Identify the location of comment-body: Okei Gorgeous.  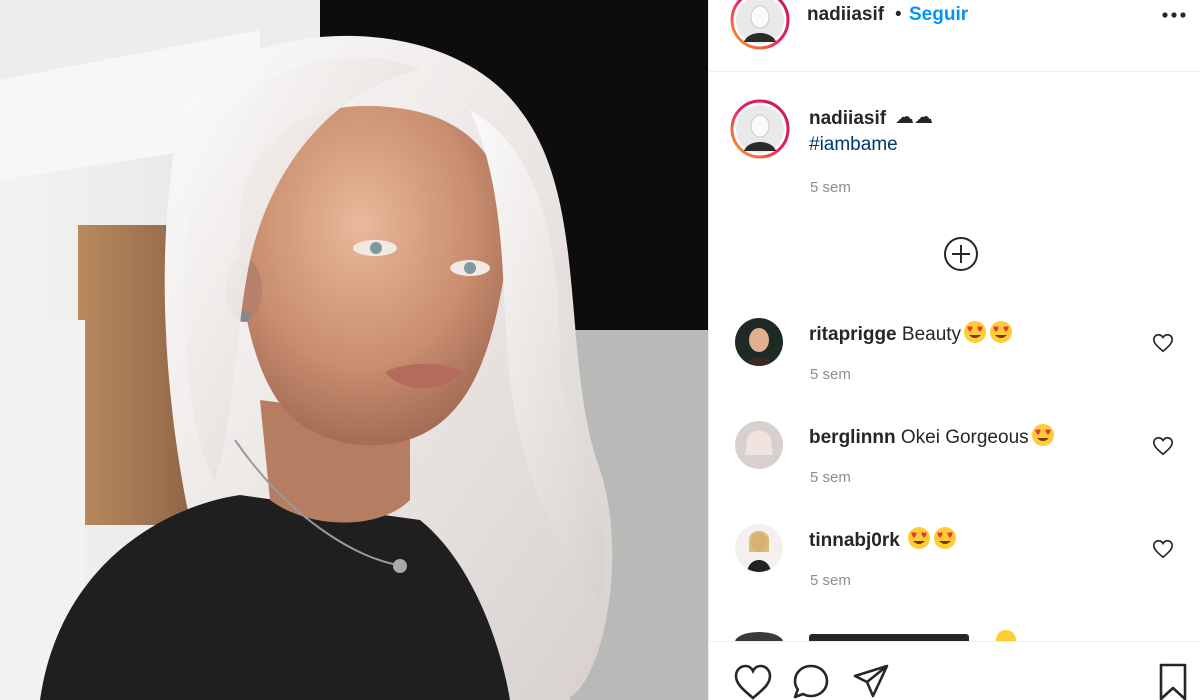
(964, 437).